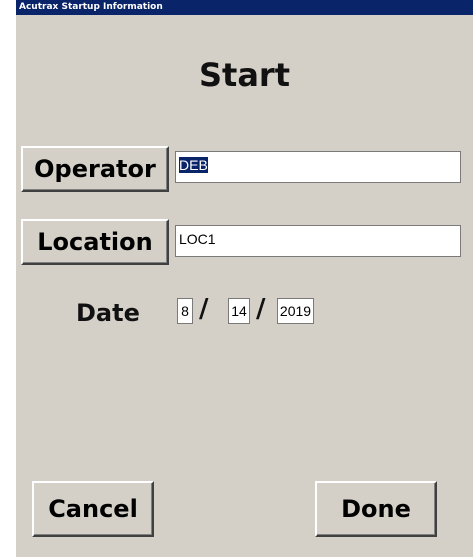 The height and width of the screenshot is (557, 474). I want to click on done-button-label: Done, so click(376, 509).